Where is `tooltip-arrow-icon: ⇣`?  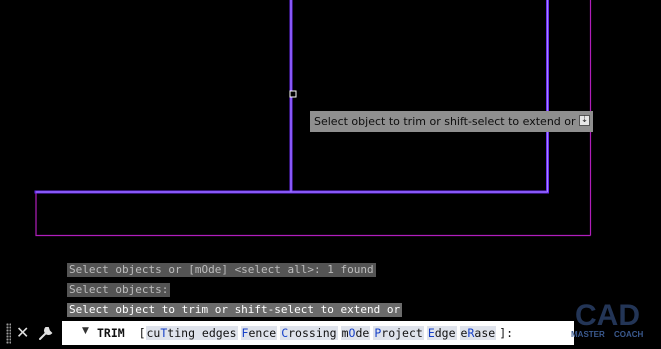
tooltip-arrow-icon: ⇣ is located at coordinates (584, 120).